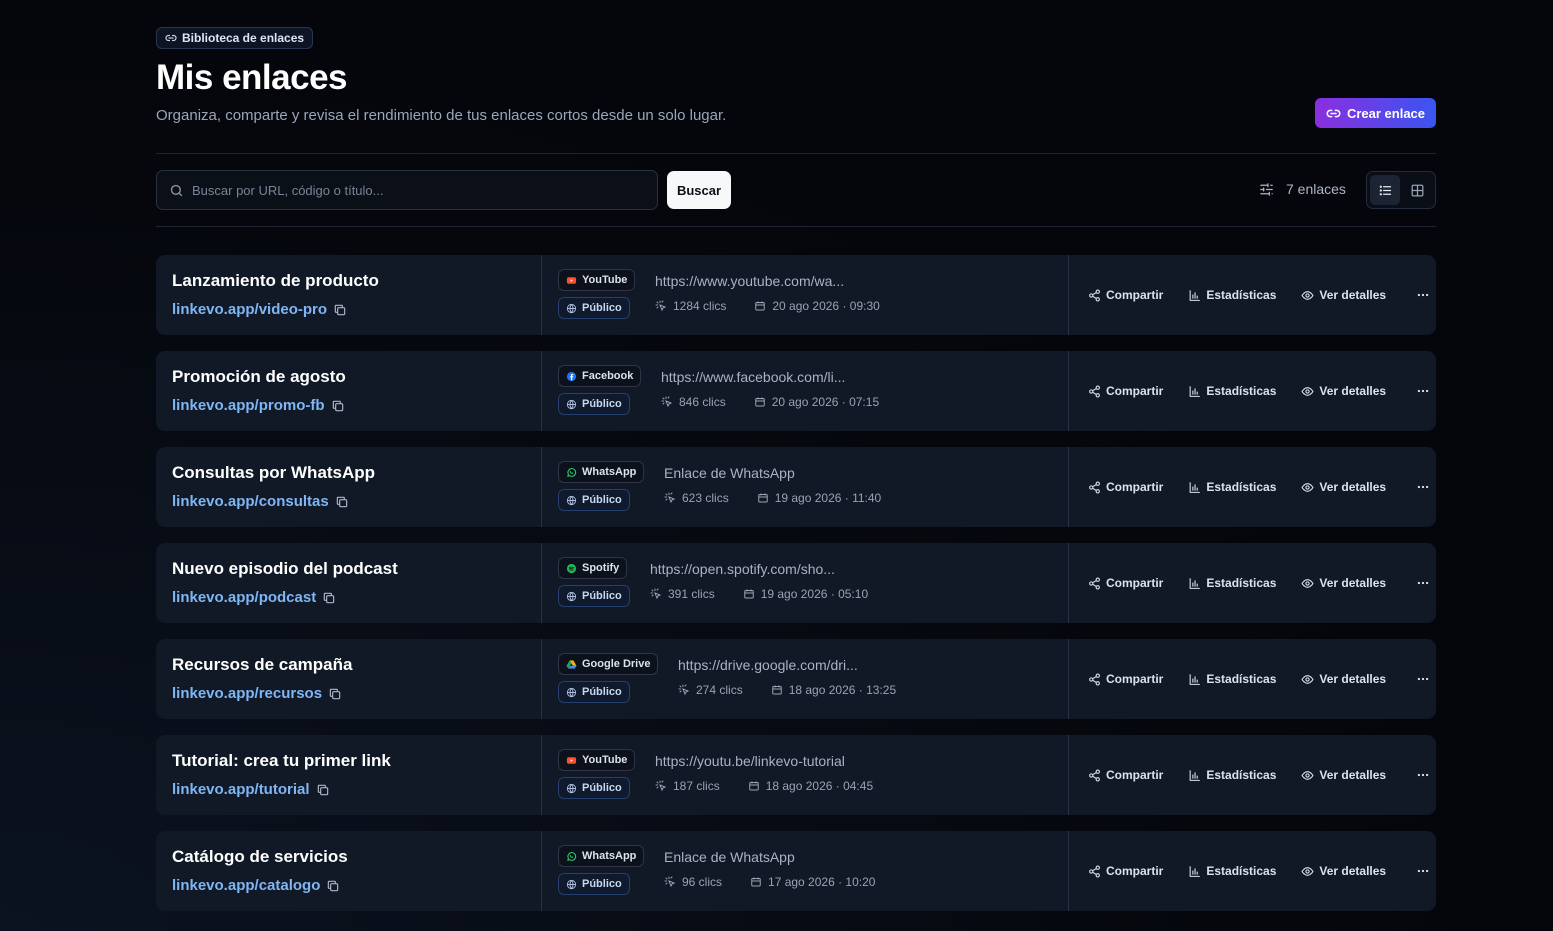  I want to click on short-link-text: linkevo.app/tutorial, so click(241, 789).